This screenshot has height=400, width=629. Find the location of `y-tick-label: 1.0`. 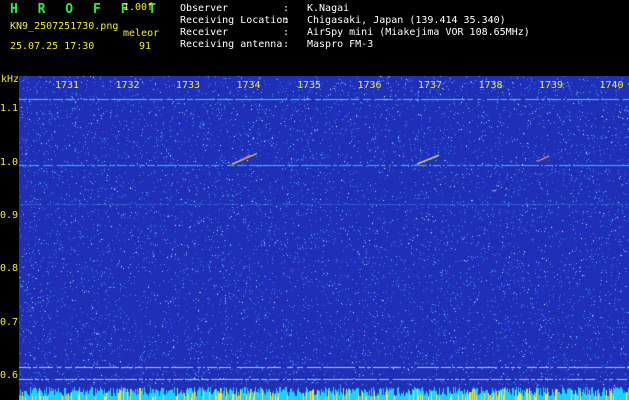

y-tick-label: 1.0 is located at coordinates (9, 162).